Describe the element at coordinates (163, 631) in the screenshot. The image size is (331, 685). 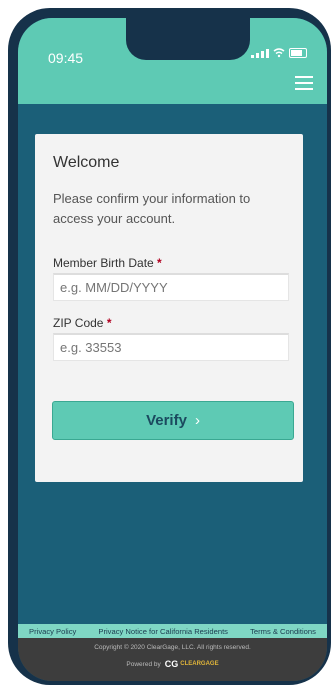
I see `california-privacy-link: Privacy Notice for California Residents` at that location.